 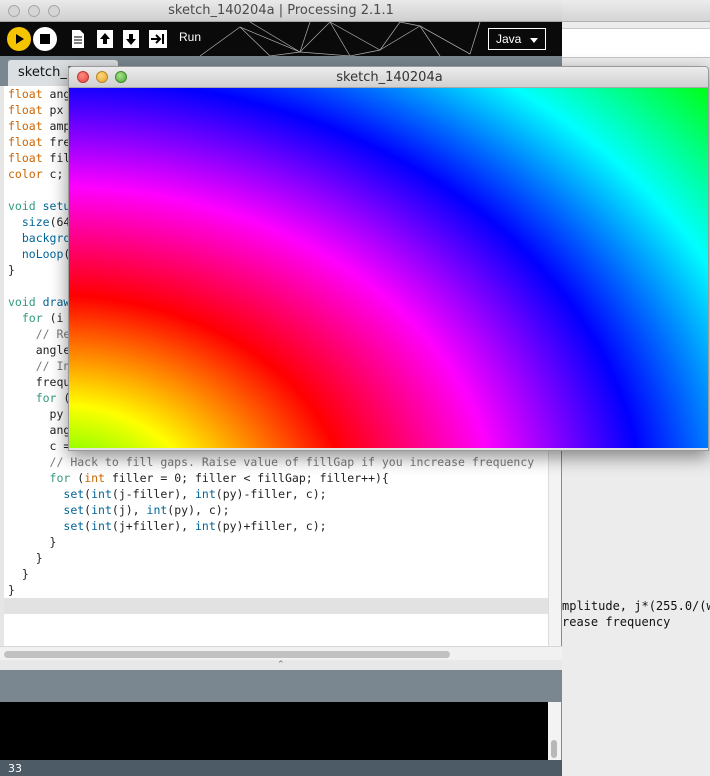 What do you see at coordinates (635, 43) in the screenshot?
I see `background-window-field` at bounding box center [635, 43].